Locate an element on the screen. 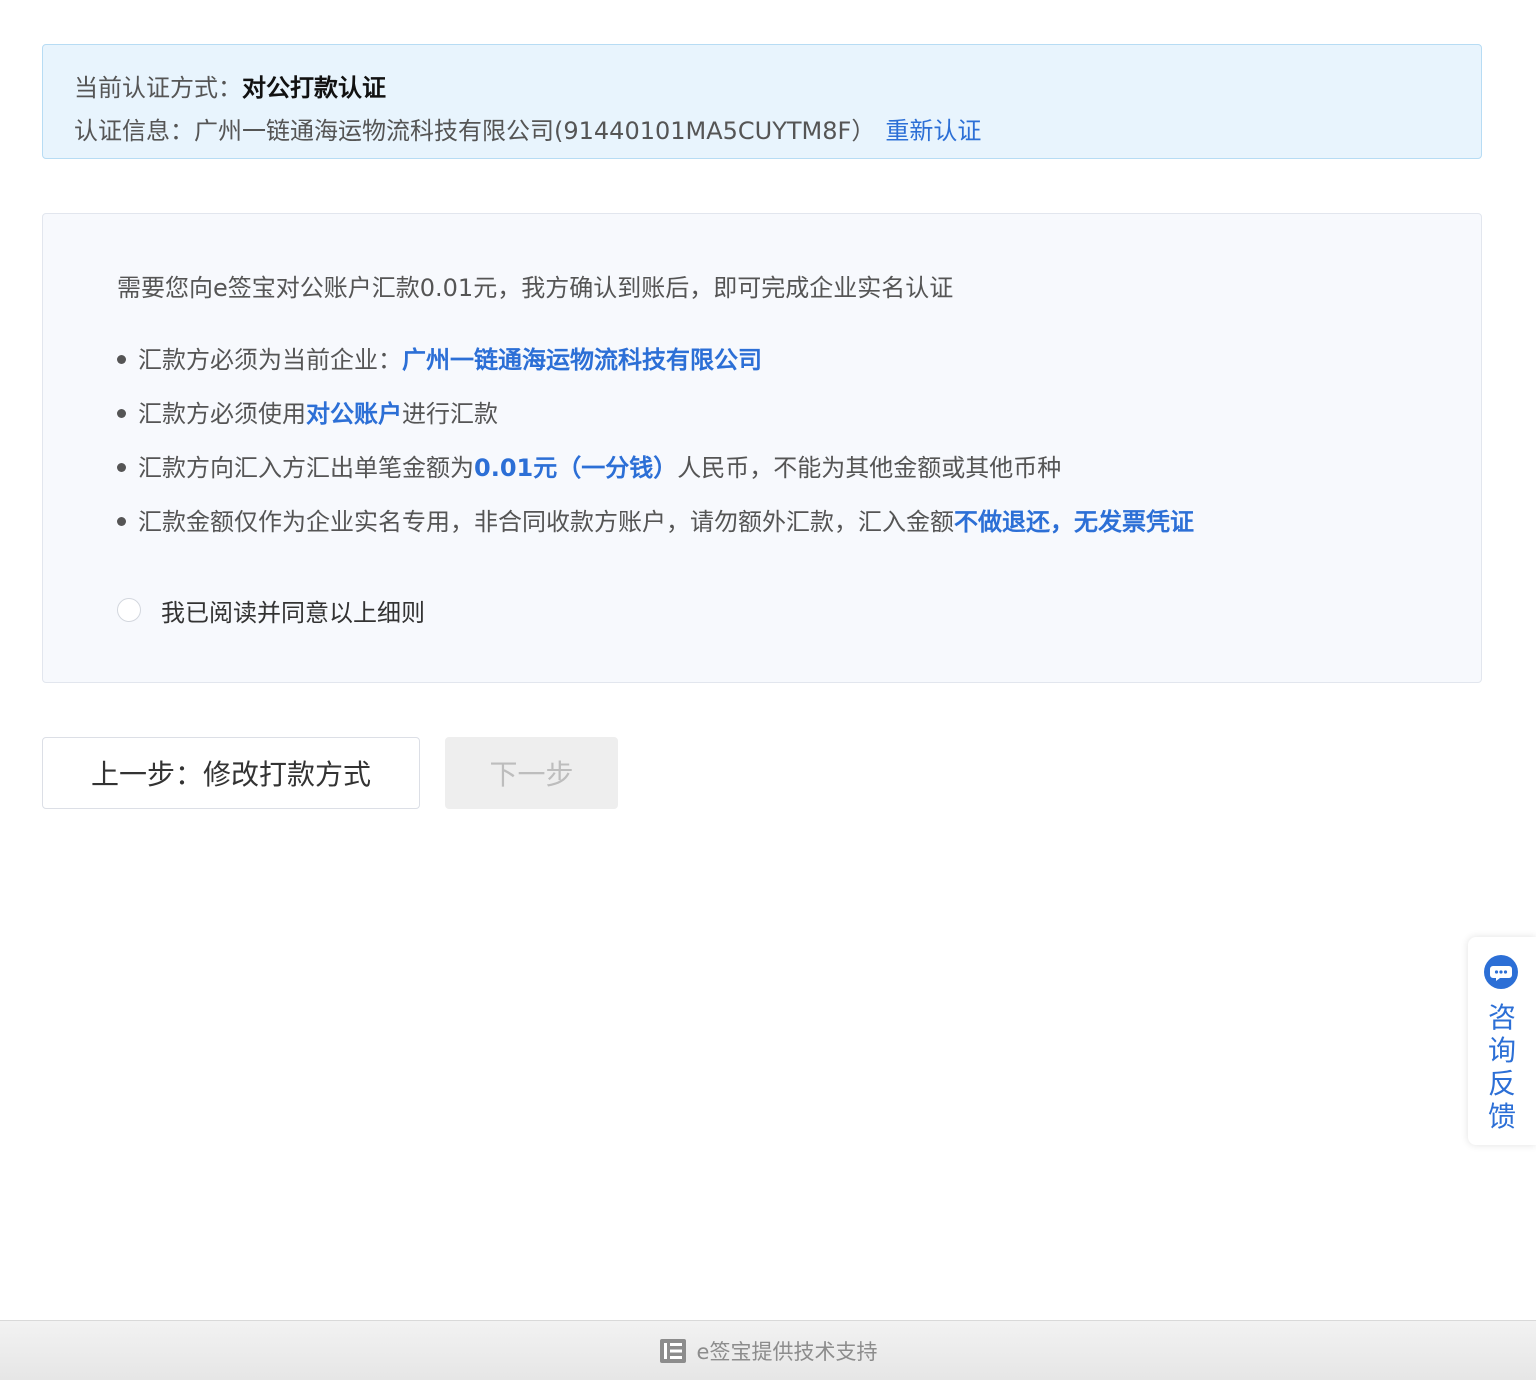 Image resolution: width=1536 pixels, height=1380 pixels. chat-bubble-icon is located at coordinates (1501, 972).